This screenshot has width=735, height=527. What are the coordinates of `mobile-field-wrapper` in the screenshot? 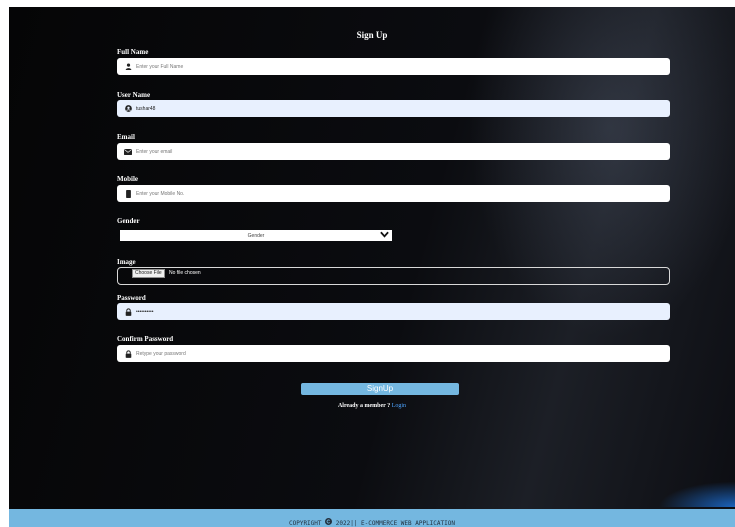 It's located at (393, 193).